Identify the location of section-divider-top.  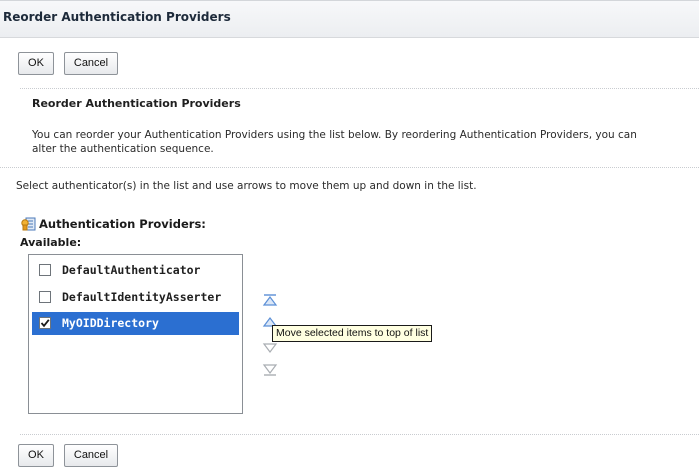
(359, 88).